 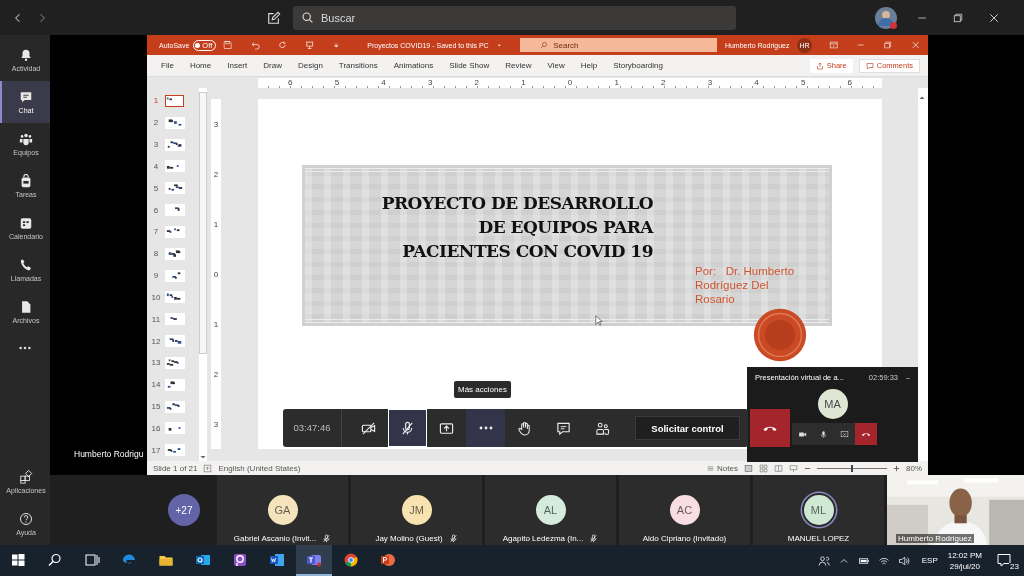 What do you see at coordinates (26, 55) in the screenshot?
I see `bell-icon` at bounding box center [26, 55].